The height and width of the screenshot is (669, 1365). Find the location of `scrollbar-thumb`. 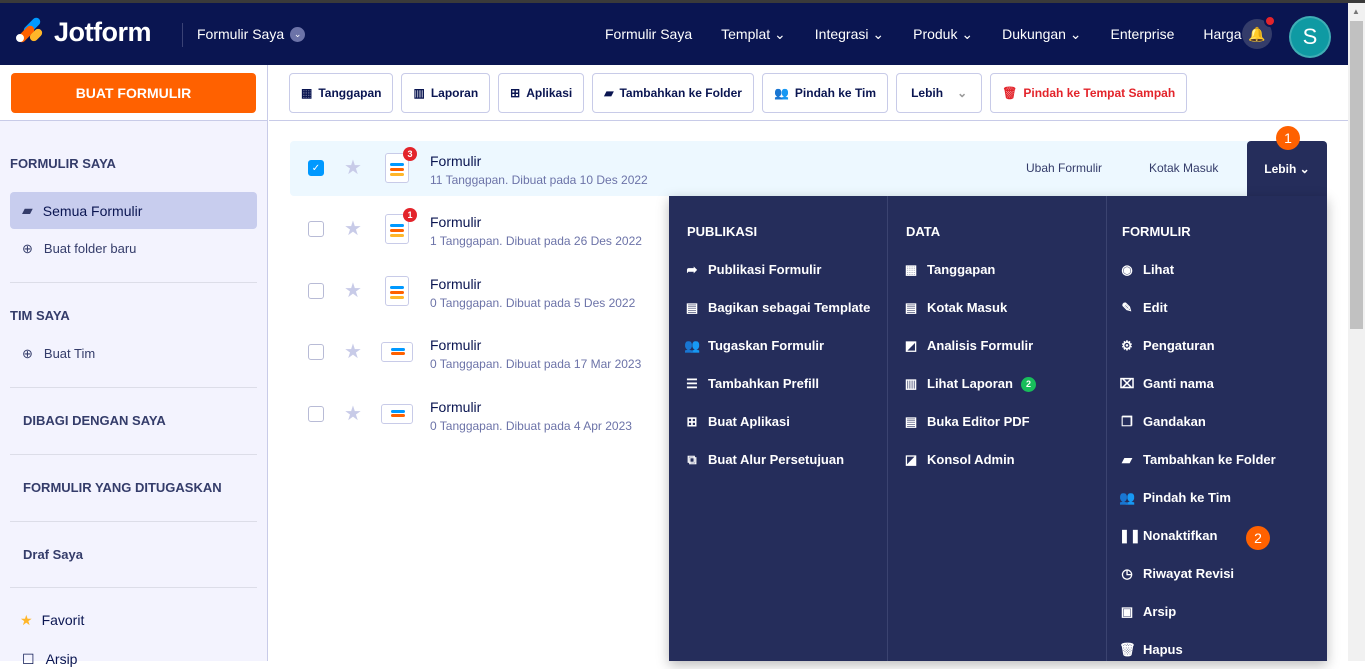

scrollbar-thumb is located at coordinates (1356, 175).